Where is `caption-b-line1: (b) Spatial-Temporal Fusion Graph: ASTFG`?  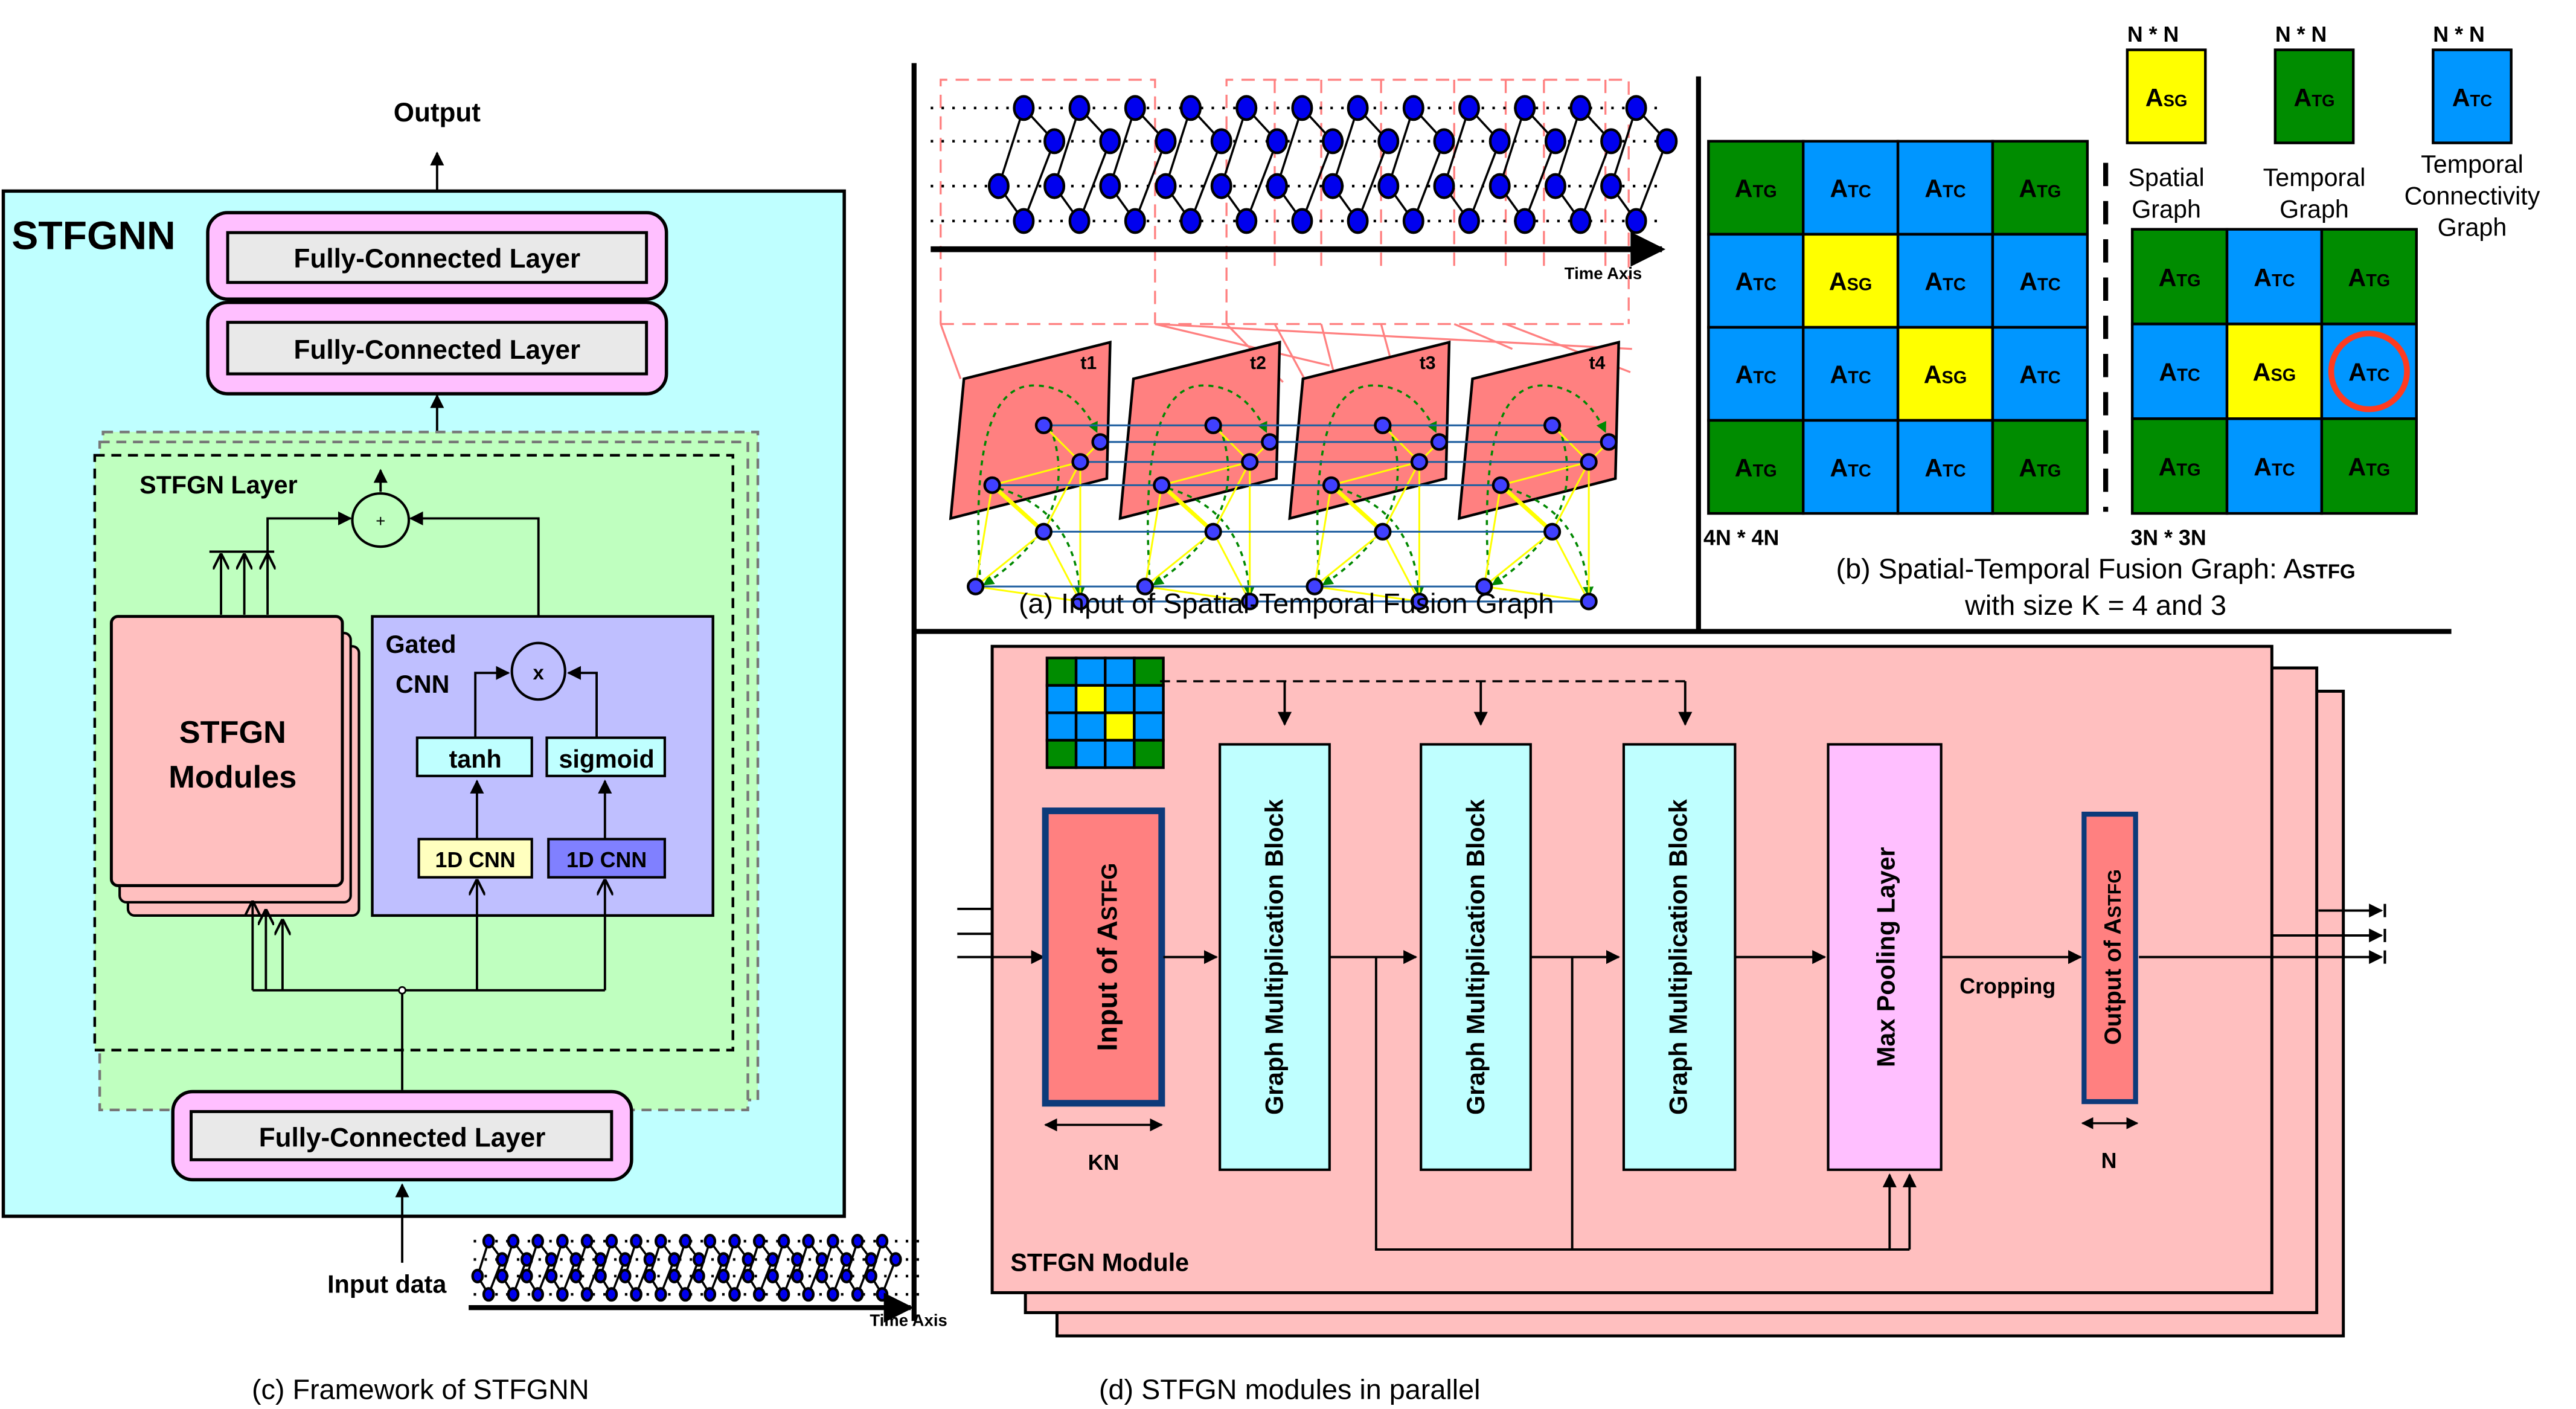
caption-b-line1: (b) Spatial-Temporal Fusion Graph: ASTFG is located at coordinates (2095, 568).